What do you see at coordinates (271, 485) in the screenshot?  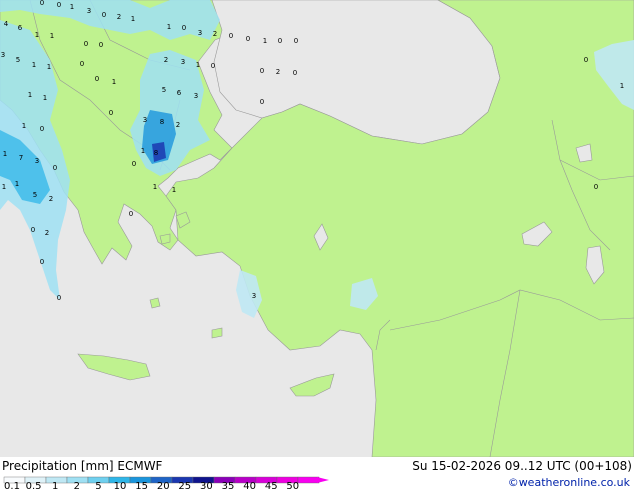 I see `color-scale-tick-label: 45` at bounding box center [271, 485].